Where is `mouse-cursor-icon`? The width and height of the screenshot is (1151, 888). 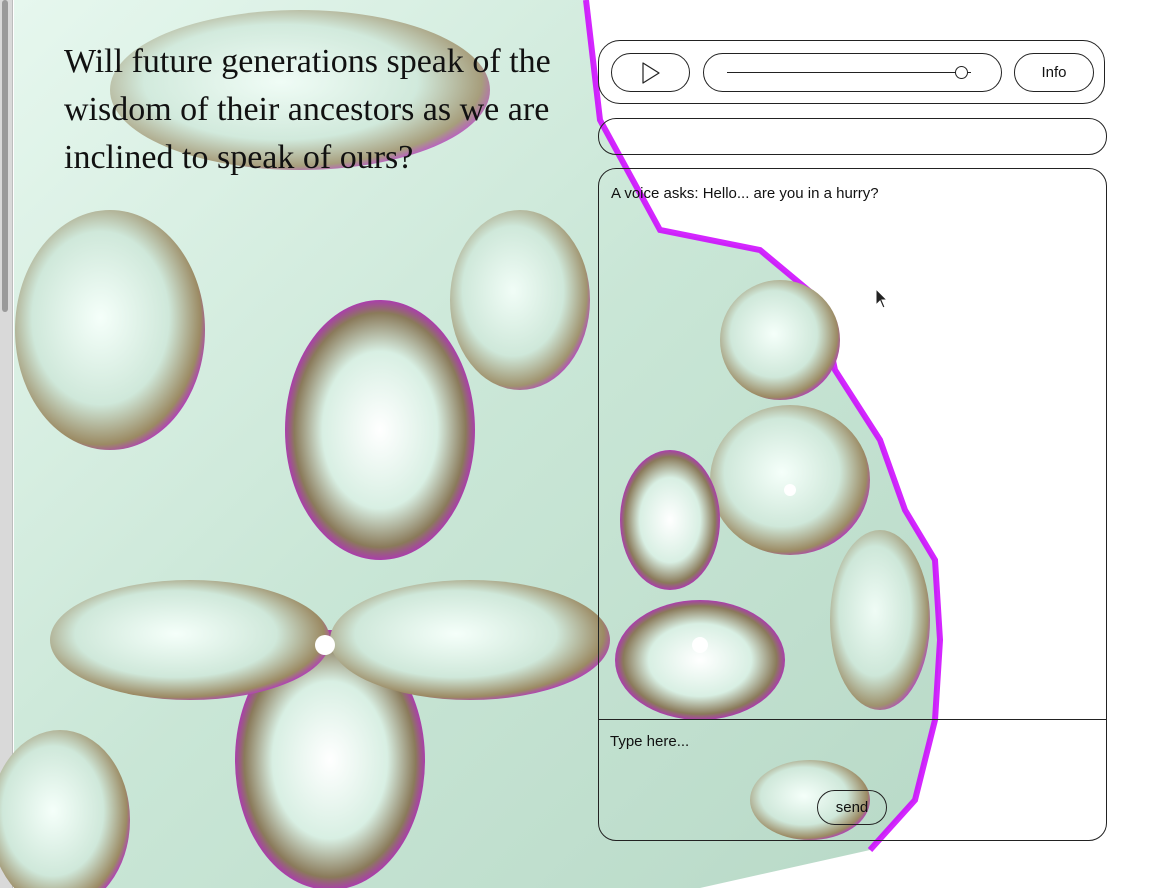
mouse-cursor-icon is located at coordinates (882, 298).